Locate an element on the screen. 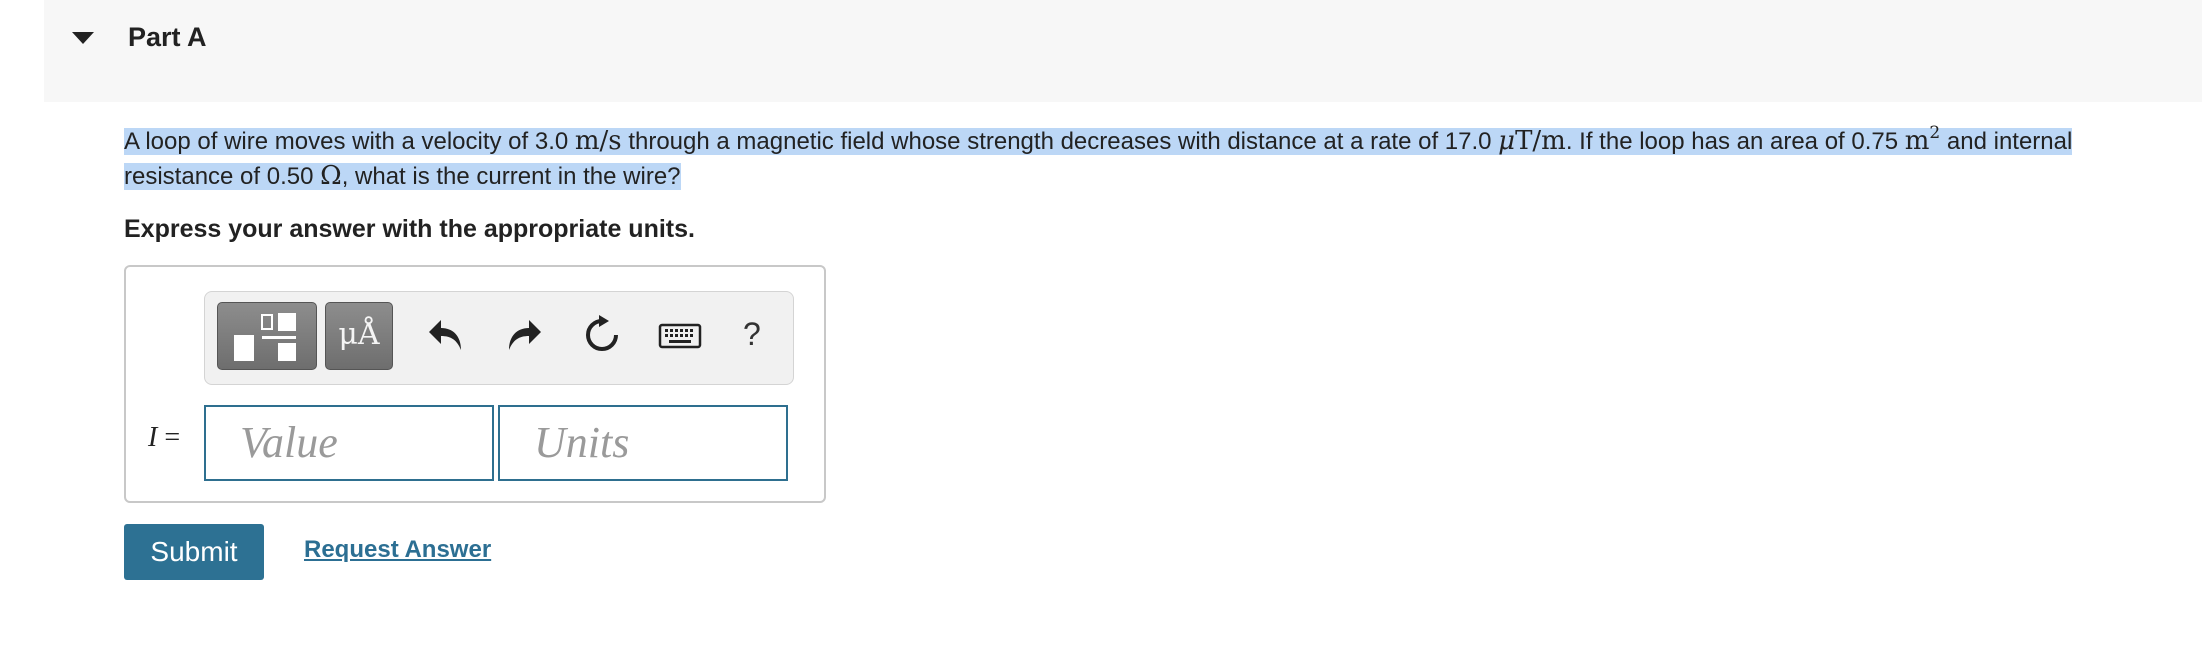 The width and height of the screenshot is (2202, 646). question-text-5: , what is the current in the wire? is located at coordinates (511, 176).